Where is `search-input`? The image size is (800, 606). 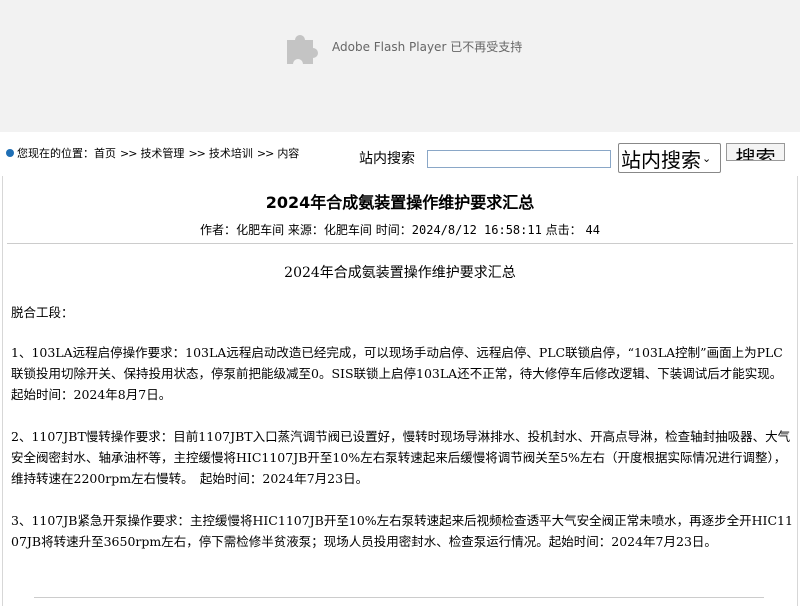 search-input is located at coordinates (519, 159).